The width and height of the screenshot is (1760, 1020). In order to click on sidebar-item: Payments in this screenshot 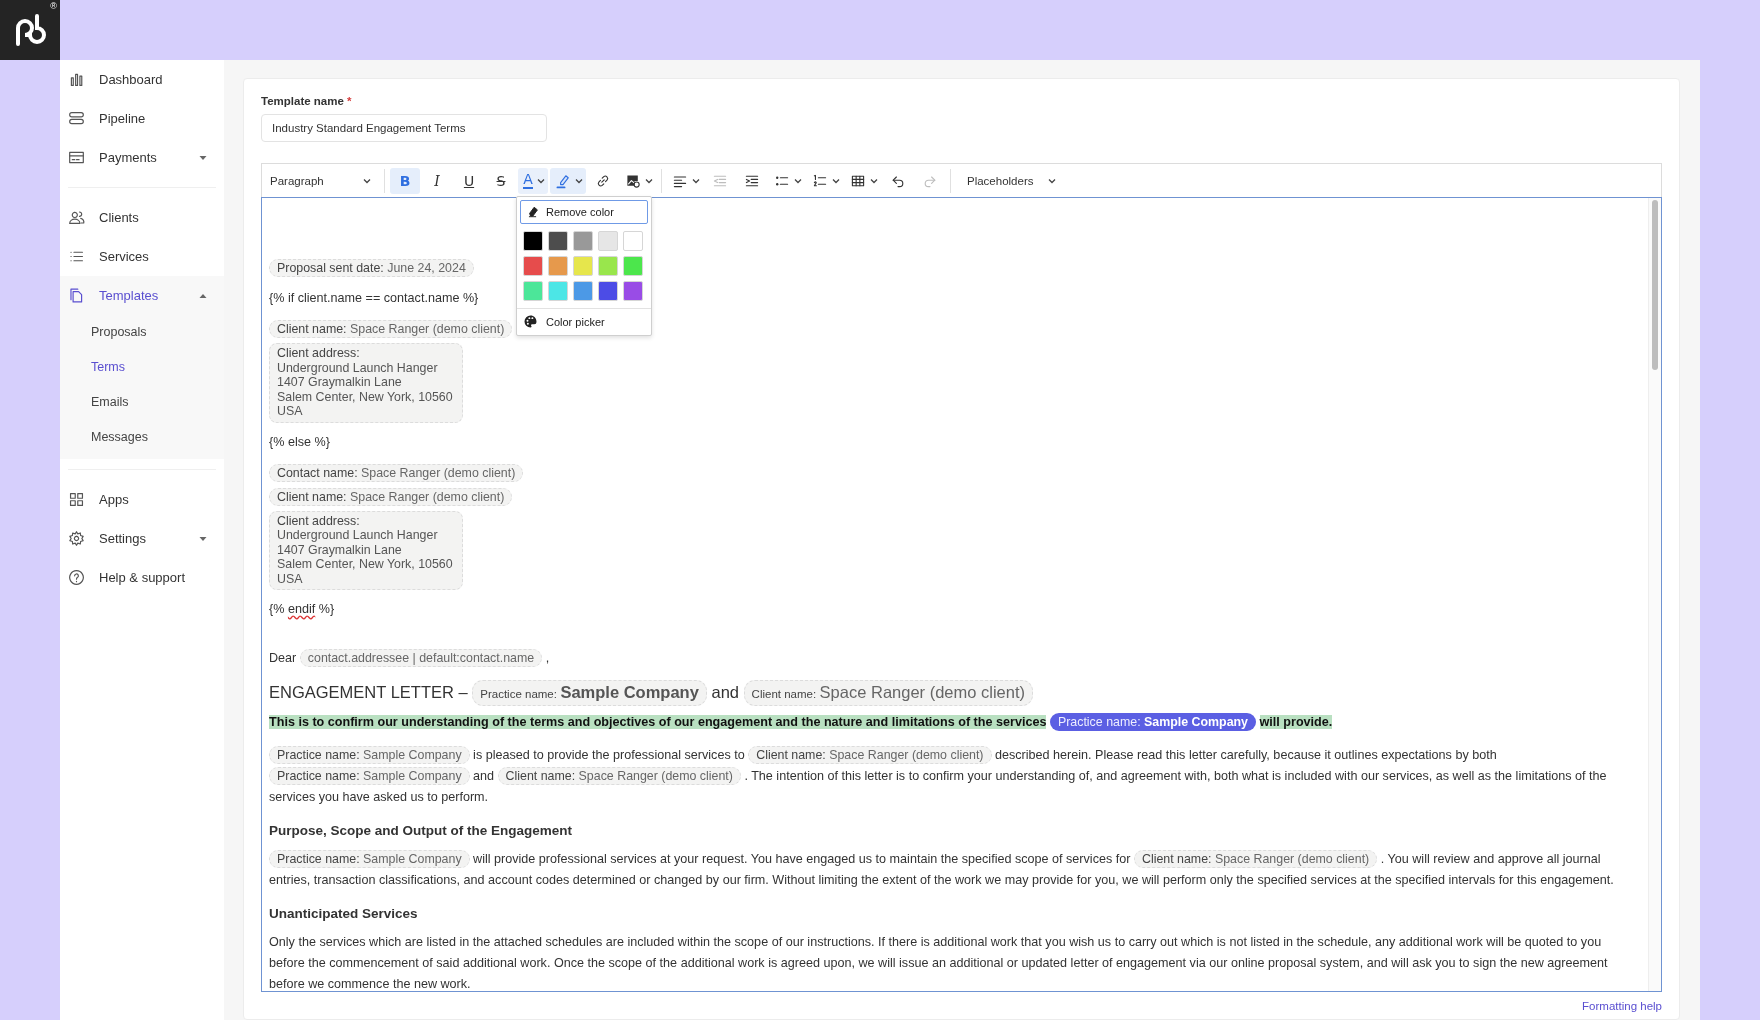, I will do `click(142, 157)`.